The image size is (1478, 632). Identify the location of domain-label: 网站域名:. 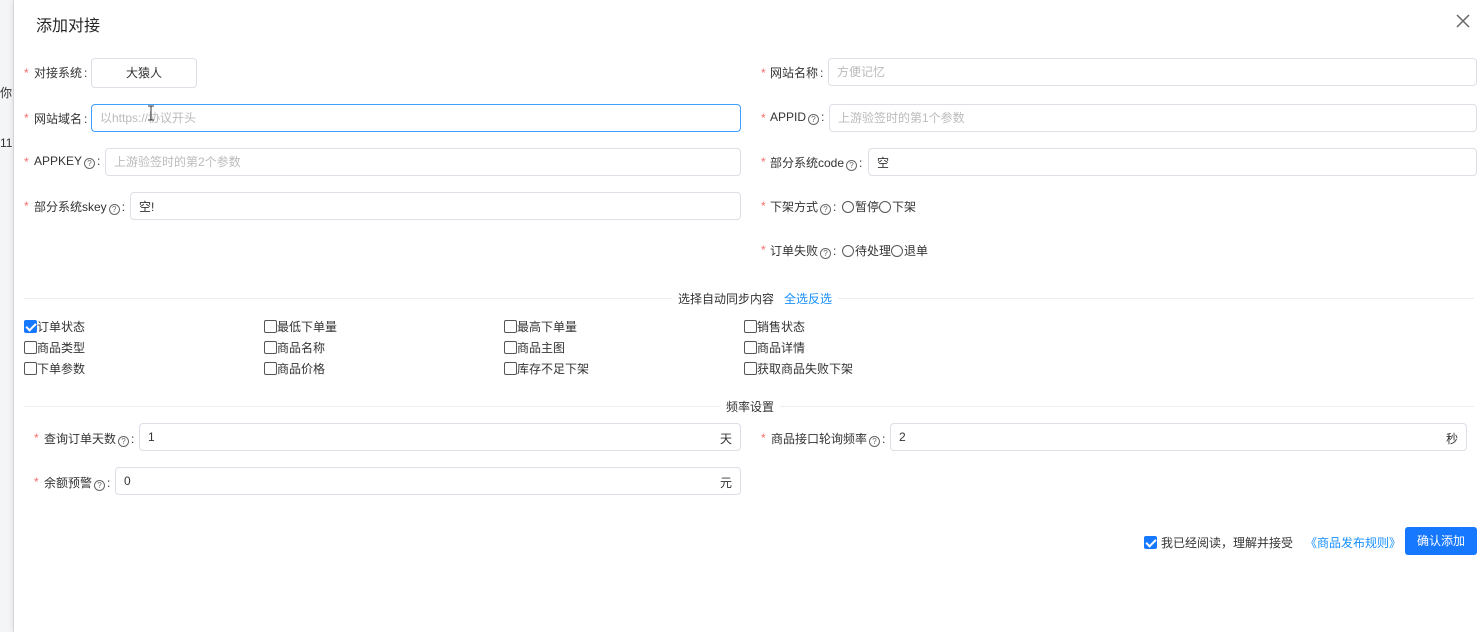
(61, 119).